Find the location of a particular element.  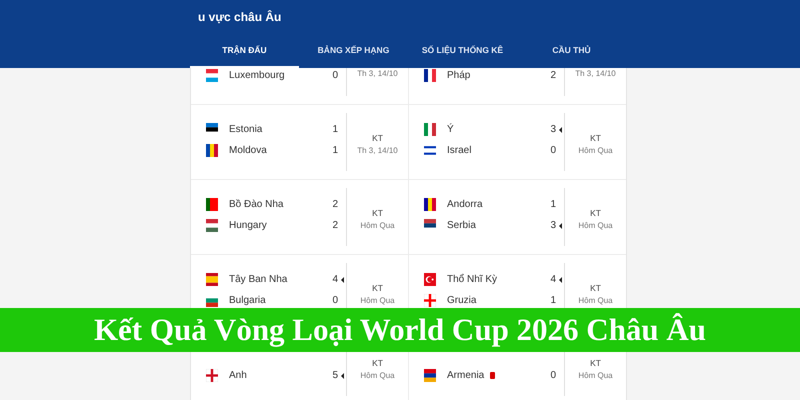

team-name: Thổ Nhĩ Kỳ is located at coordinates (472, 279).